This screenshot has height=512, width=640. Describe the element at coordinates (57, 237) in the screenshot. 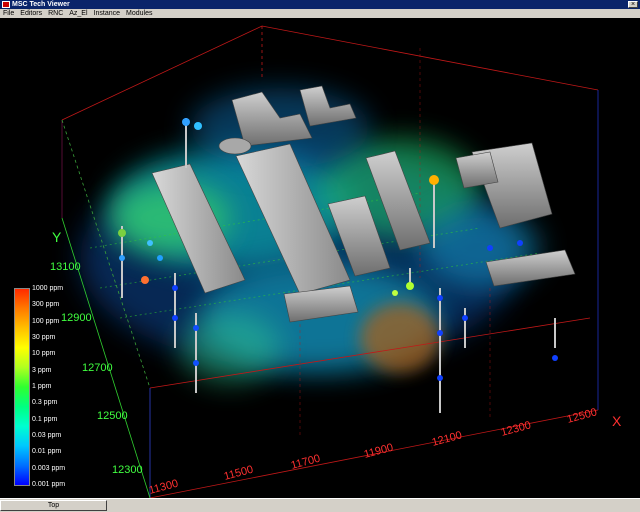

I see `y-axis-title: Y` at that location.